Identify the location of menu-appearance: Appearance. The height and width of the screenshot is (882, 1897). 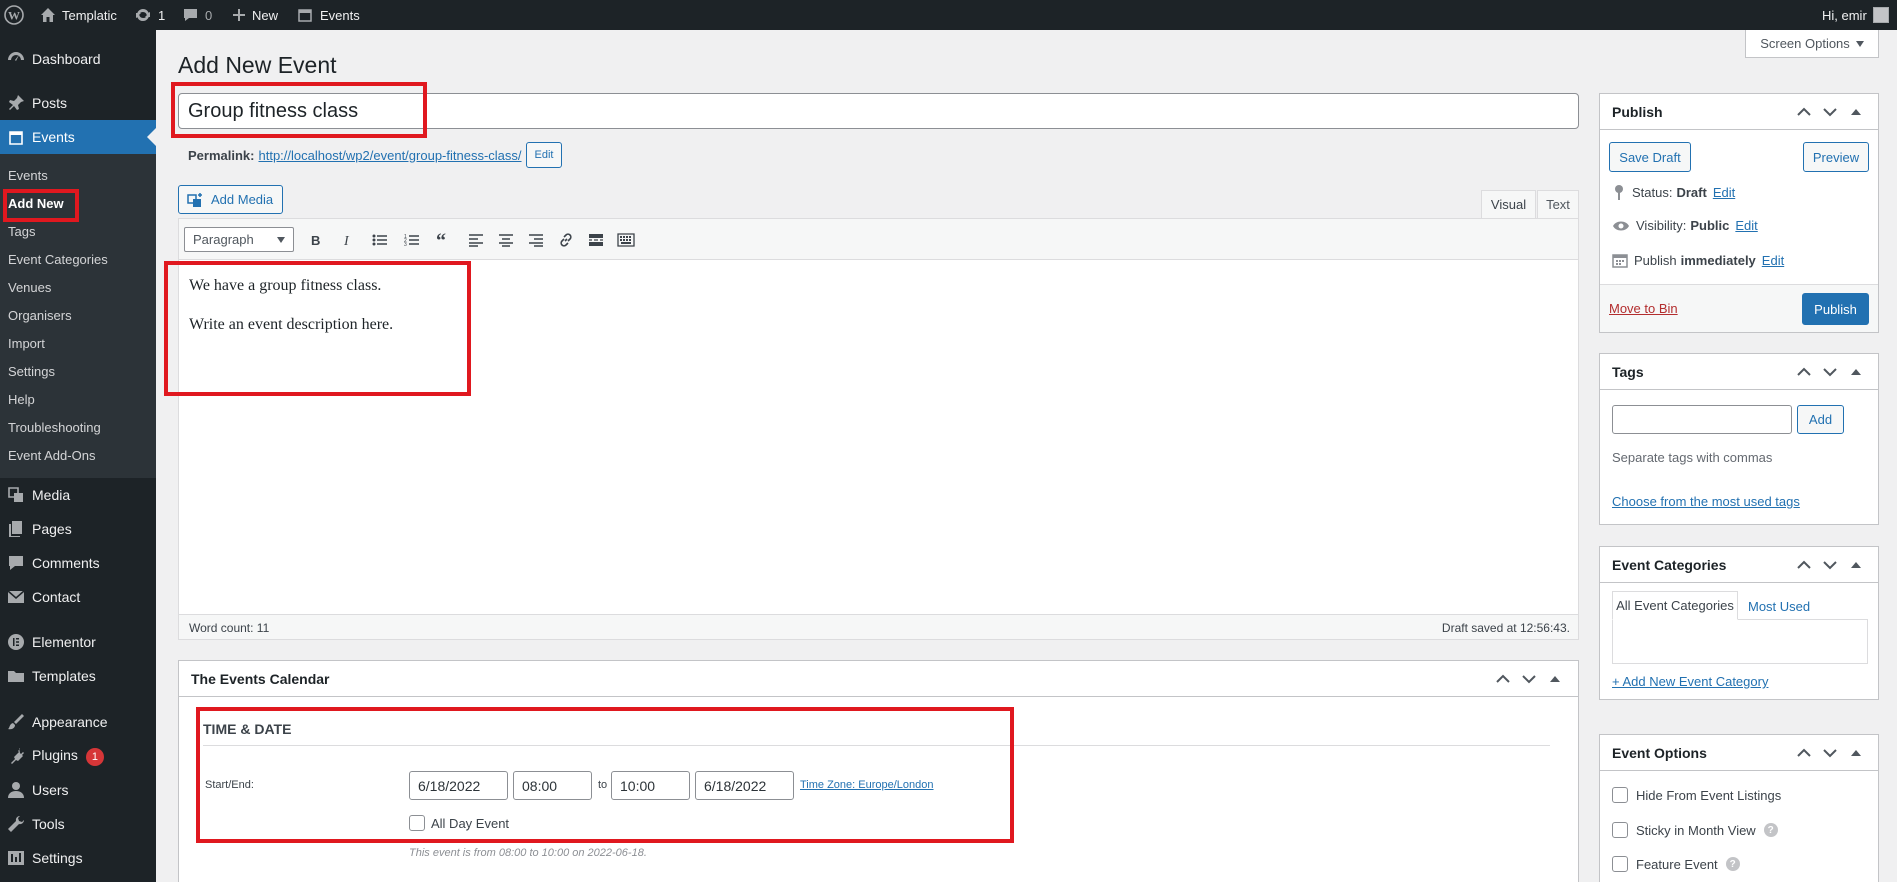
(78, 722).